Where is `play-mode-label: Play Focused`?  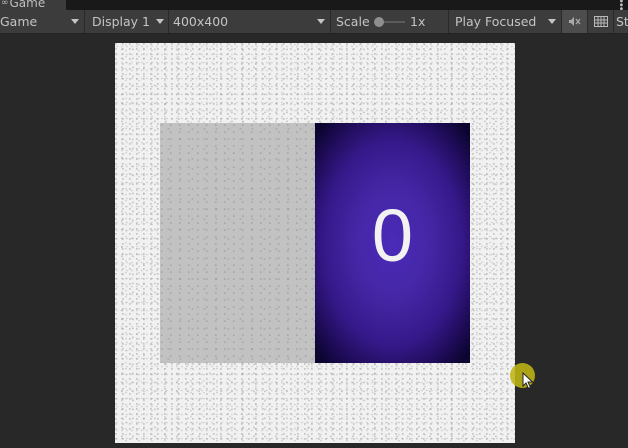 play-mode-label: Play Focused is located at coordinates (496, 21).